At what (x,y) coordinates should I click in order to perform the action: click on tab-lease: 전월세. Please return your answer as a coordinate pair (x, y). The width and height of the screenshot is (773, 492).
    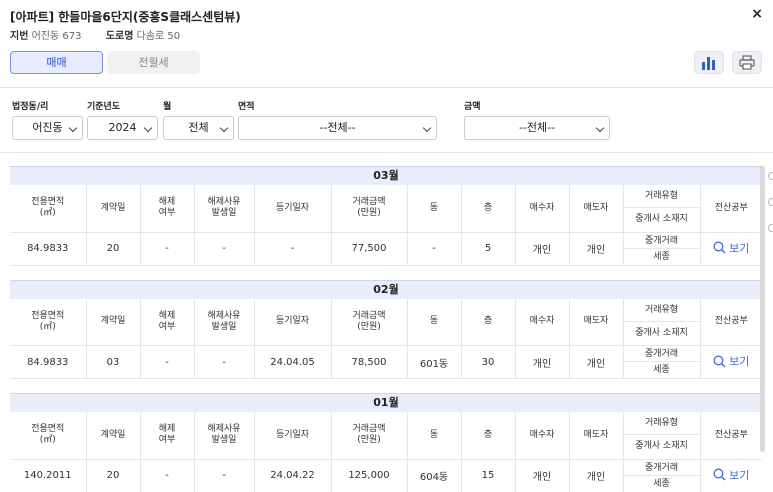
    Looking at the image, I should click on (153, 62).